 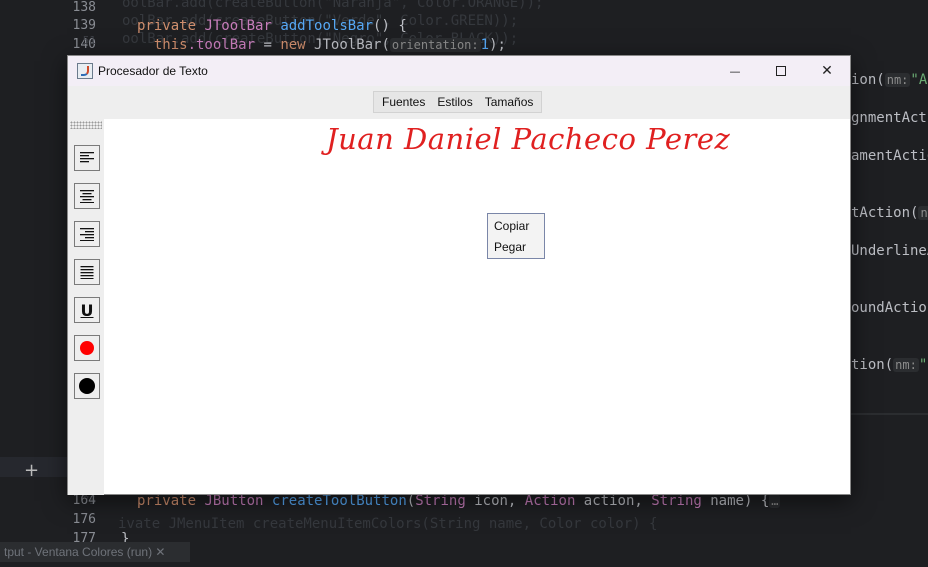 What do you see at coordinates (516, 247) in the screenshot?
I see `popup-item-pegar: Pegar` at bounding box center [516, 247].